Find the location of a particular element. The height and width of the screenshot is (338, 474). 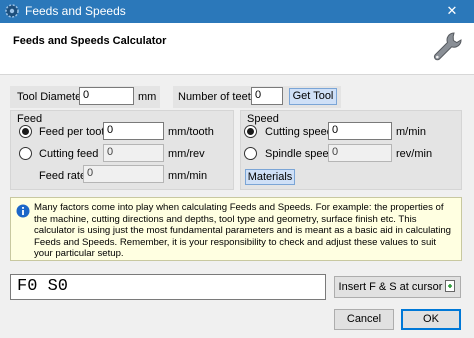

cancel-button: Cancel is located at coordinates (364, 319).